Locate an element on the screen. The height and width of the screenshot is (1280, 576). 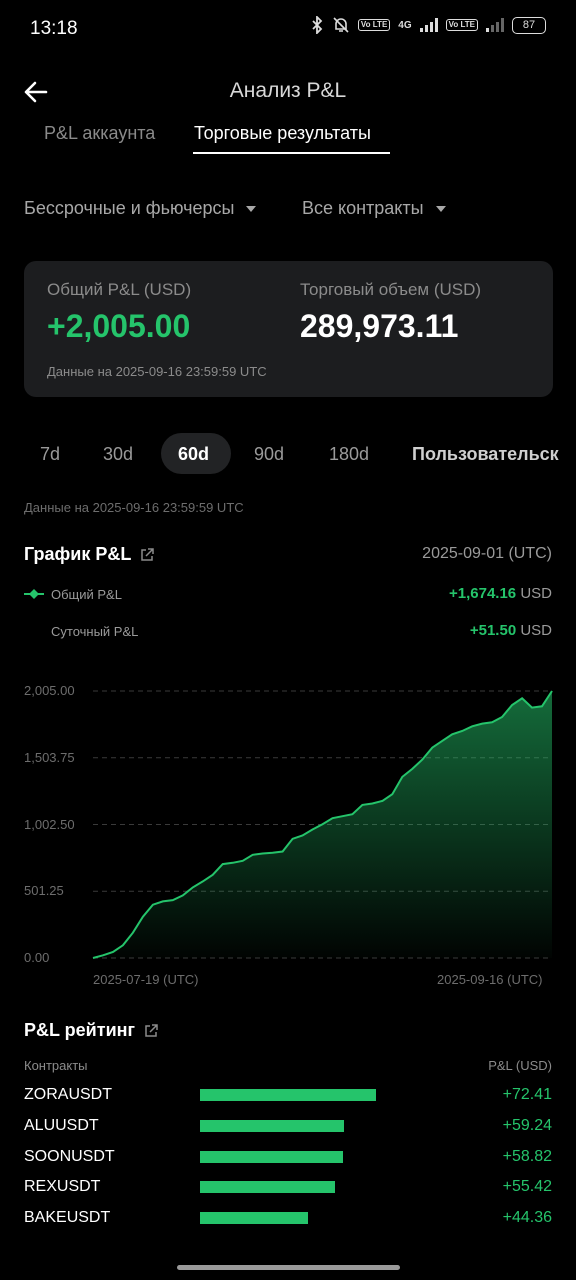
contracts-filter-dropdown: Все контракты is located at coordinates (374, 208).